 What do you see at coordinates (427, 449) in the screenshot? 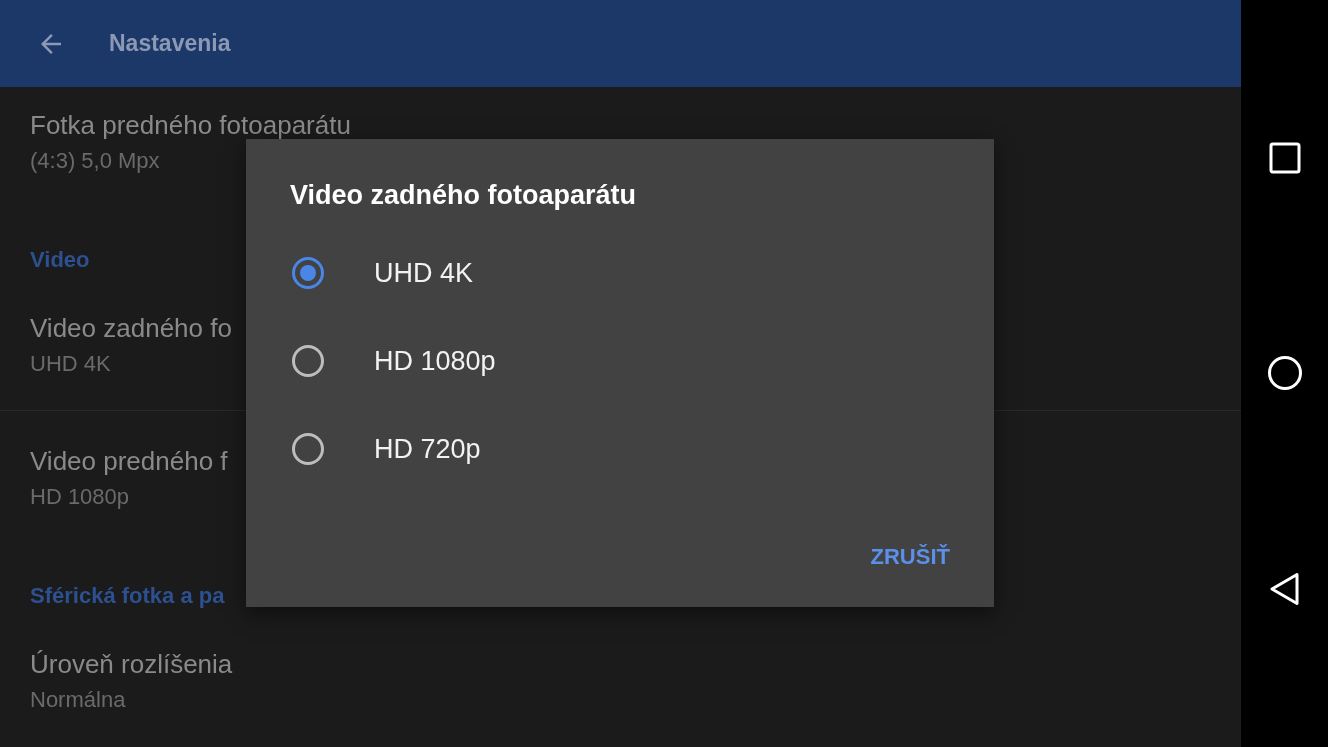
I see `option-label: HD 720p` at bounding box center [427, 449].